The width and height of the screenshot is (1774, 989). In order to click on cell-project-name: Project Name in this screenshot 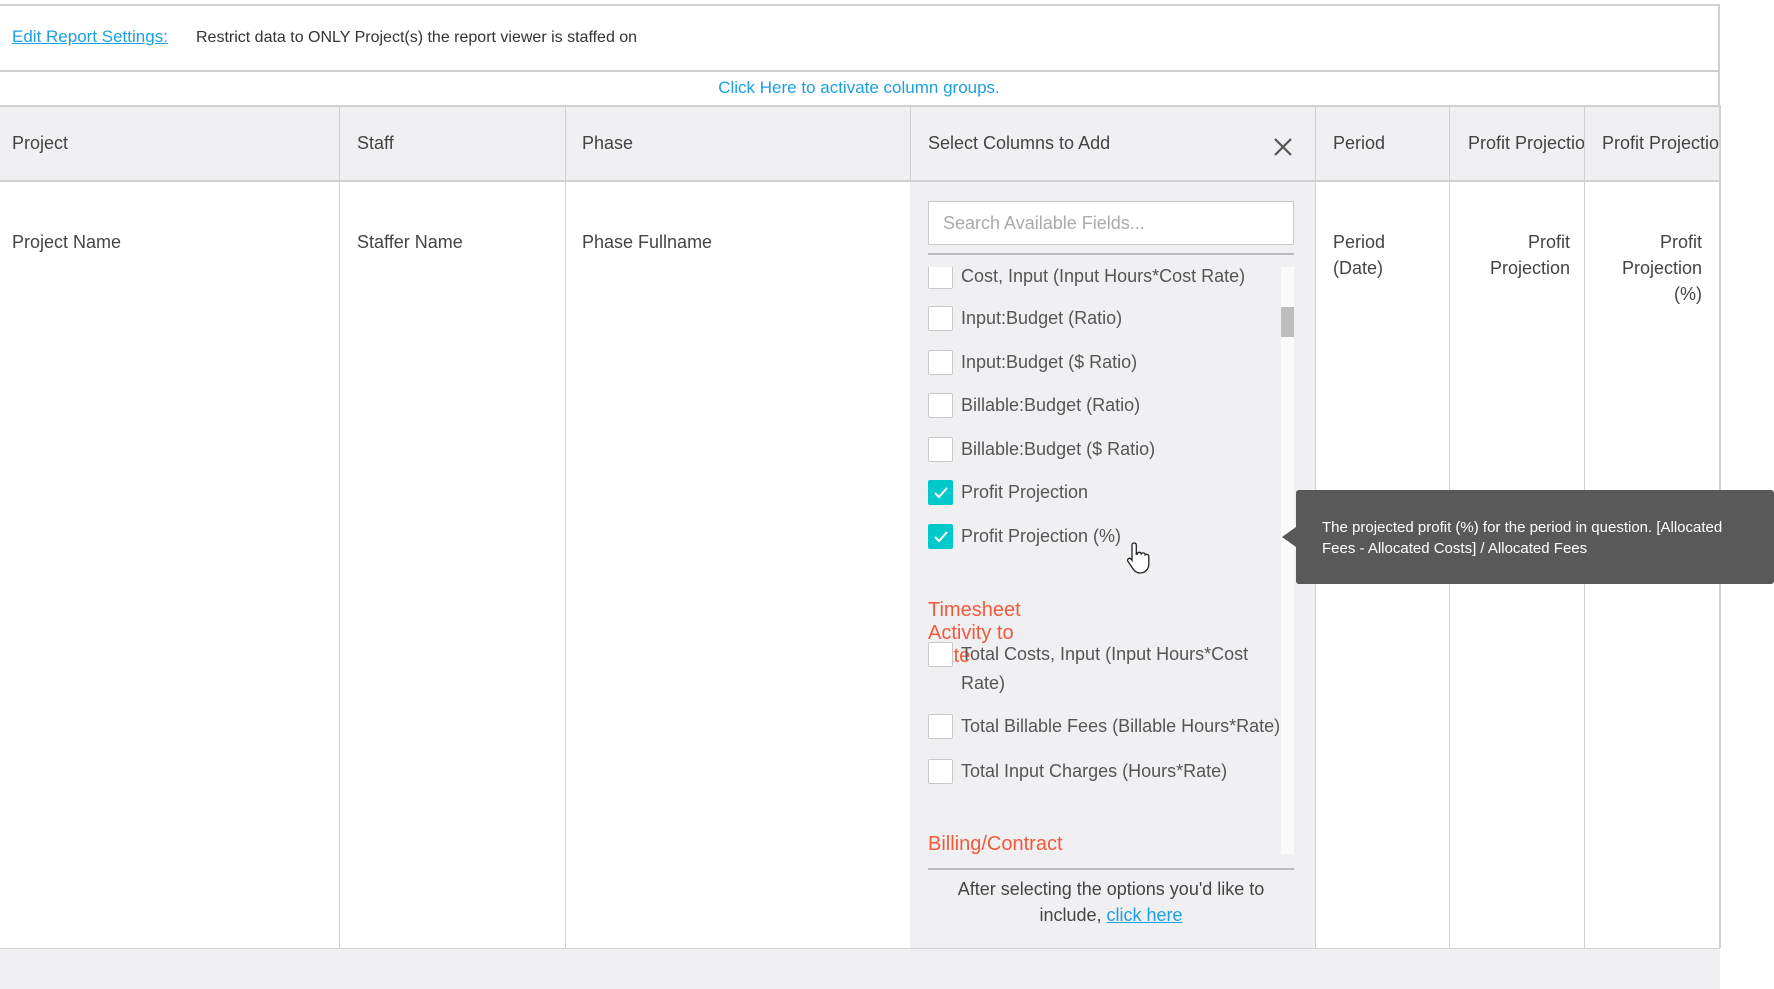, I will do `click(67, 242)`.